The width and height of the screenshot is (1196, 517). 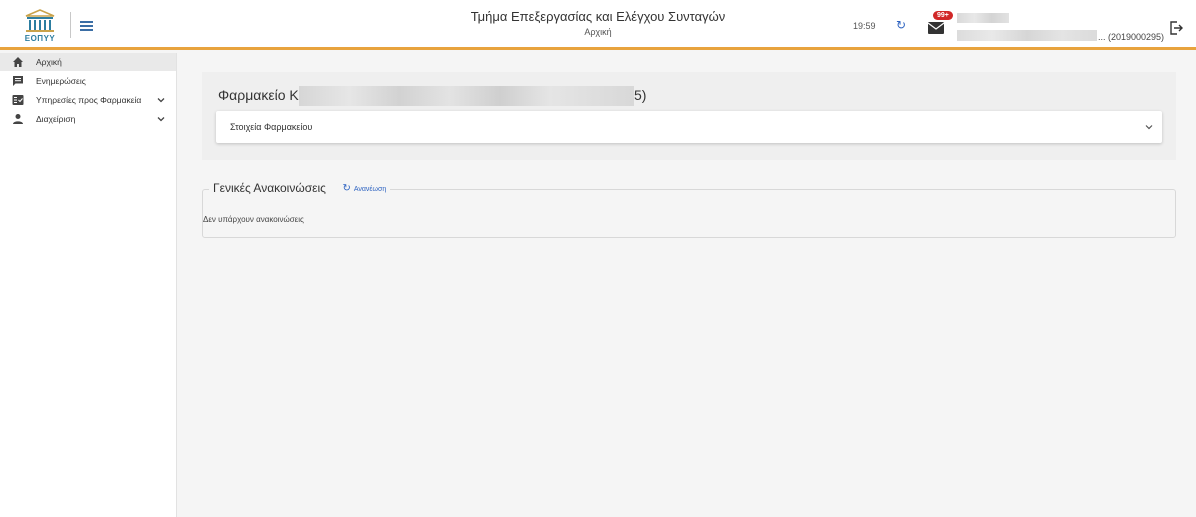 I want to click on sidebar-item-home: Αρχική, so click(x=88, y=62).